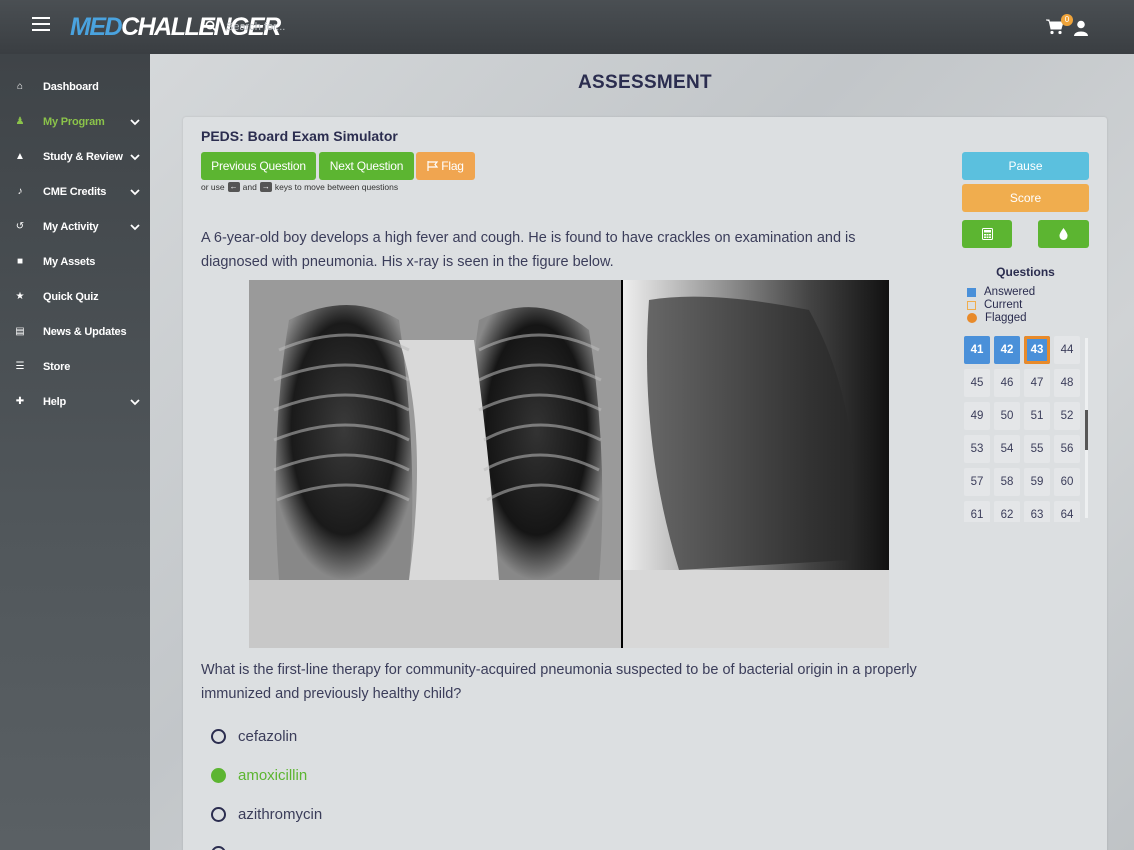 The width and height of the screenshot is (1134, 850). Describe the element at coordinates (1007, 511) in the screenshot. I see `question-number-cell: 62` at that location.